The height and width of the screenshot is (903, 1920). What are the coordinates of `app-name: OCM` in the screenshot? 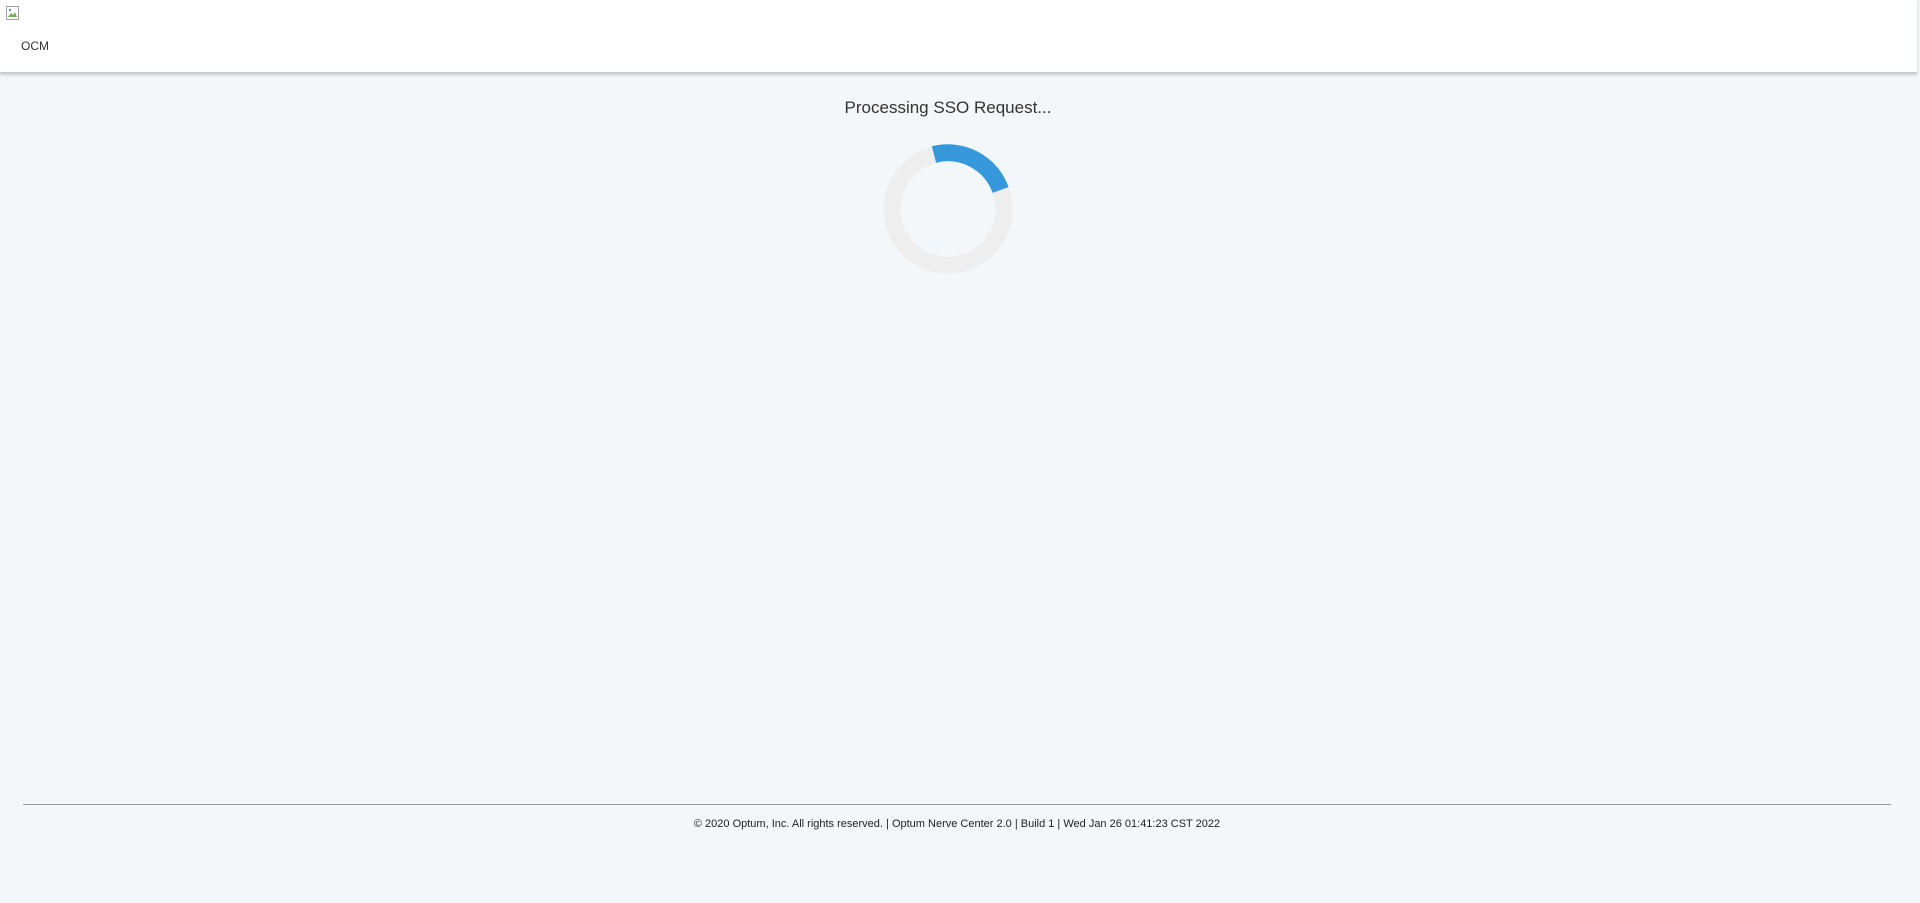 It's located at (35, 46).